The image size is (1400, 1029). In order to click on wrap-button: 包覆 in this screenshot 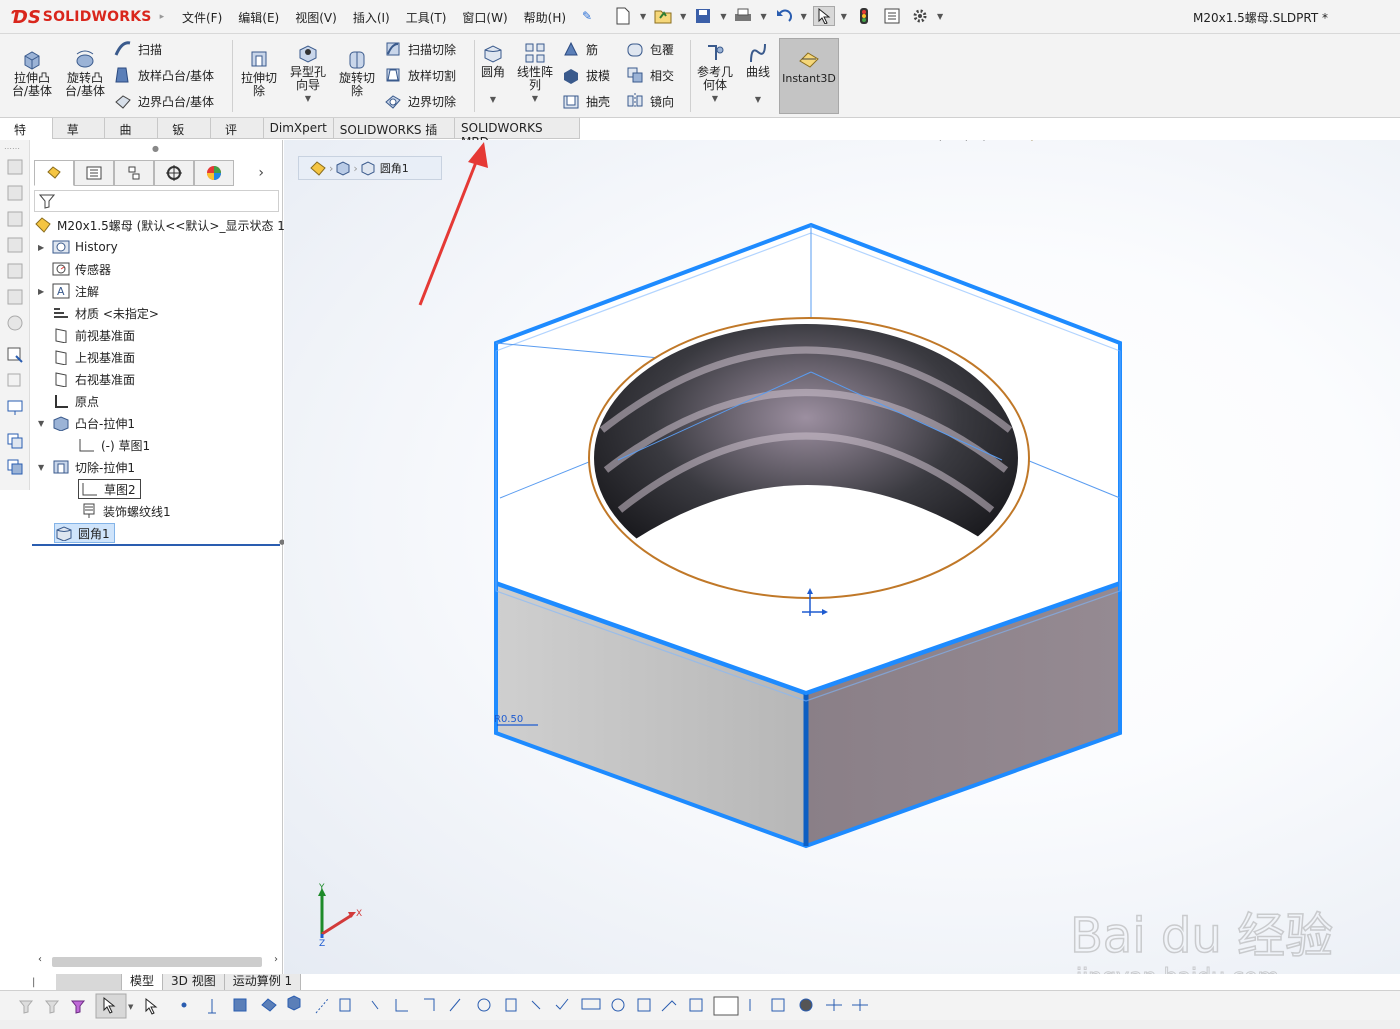, I will do `click(650, 49)`.